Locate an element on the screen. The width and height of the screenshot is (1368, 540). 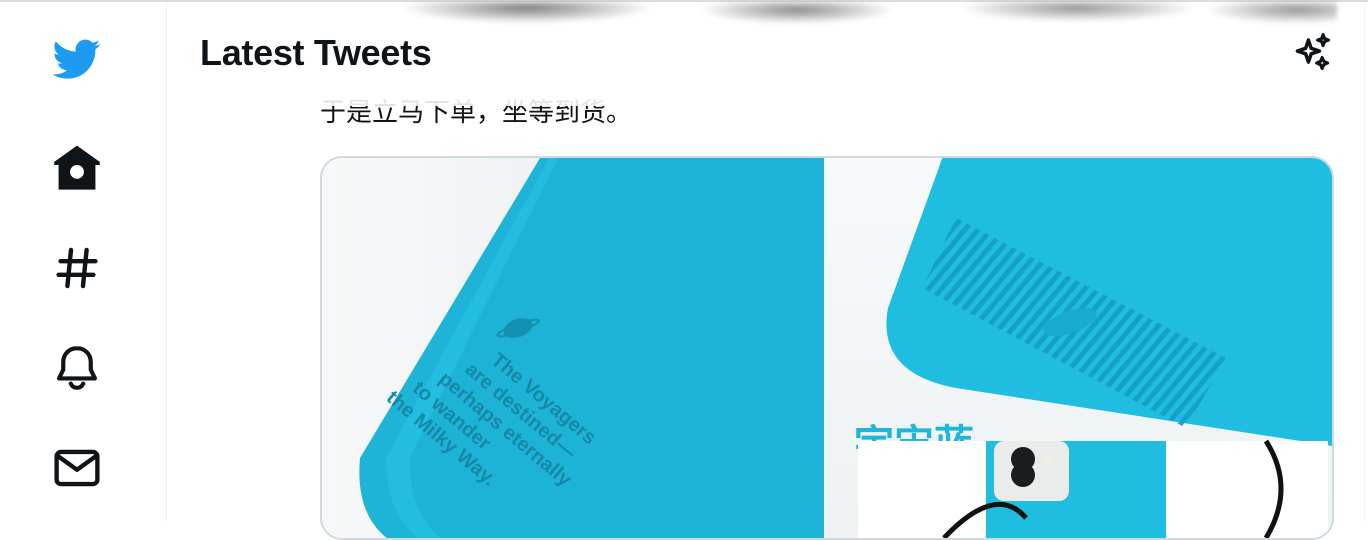
bell-icon is located at coordinates (77, 368).